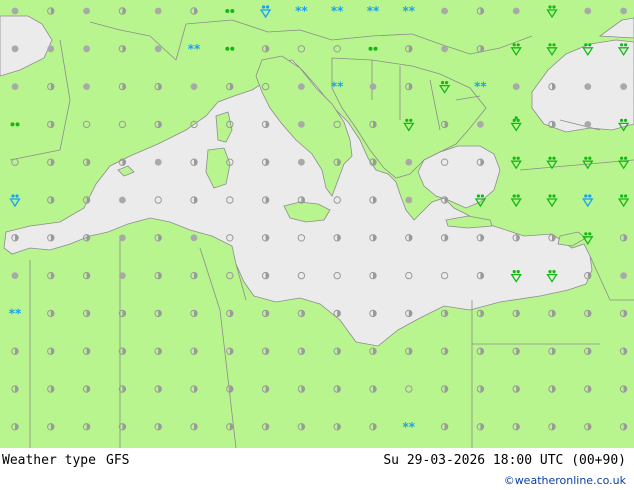 The width and height of the screenshot is (634, 490). Describe the element at coordinates (49, 460) in the screenshot. I see `map-title: Weather type` at that location.